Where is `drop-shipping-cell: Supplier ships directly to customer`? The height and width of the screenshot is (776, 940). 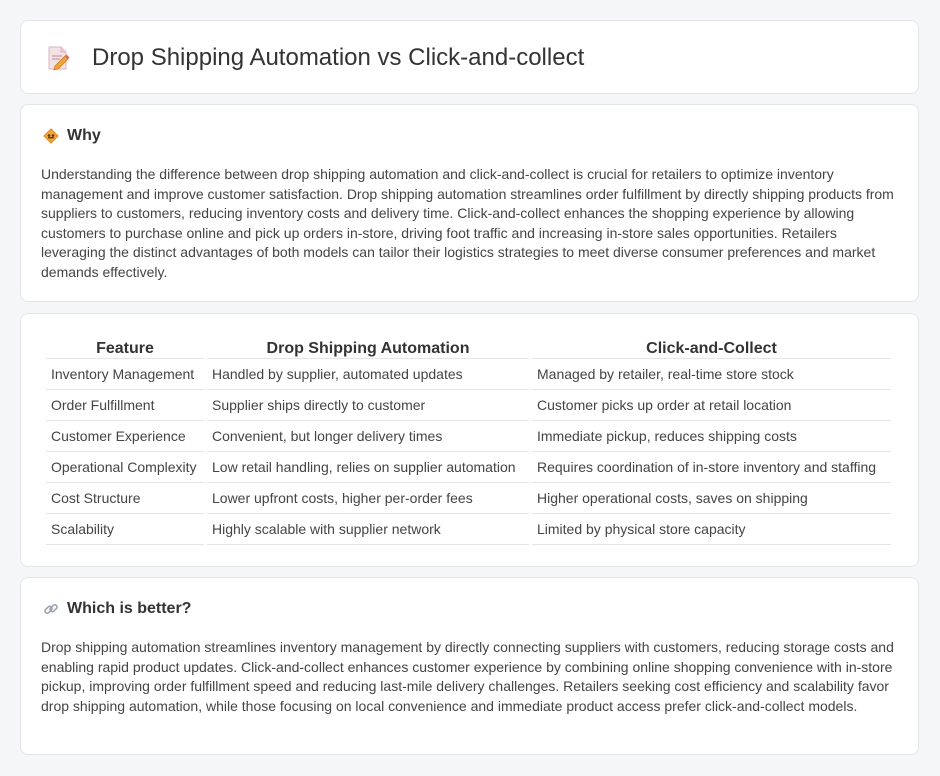
drop-shipping-cell: Supplier ships directly to customer is located at coordinates (368, 405).